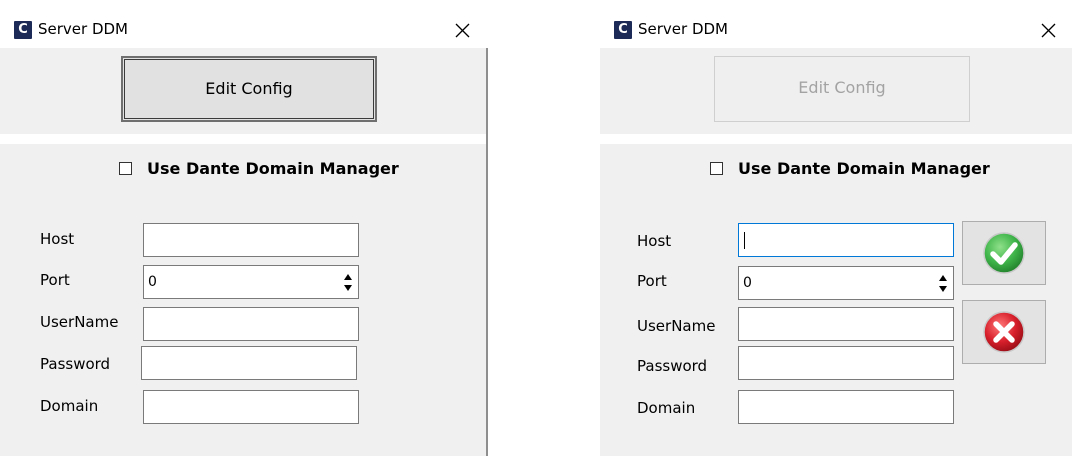 This screenshot has height=456, width=1072. What do you see at coordinates (744, 240) in the screenshot?
I see `text-caret` at bounding box center [744, 240].